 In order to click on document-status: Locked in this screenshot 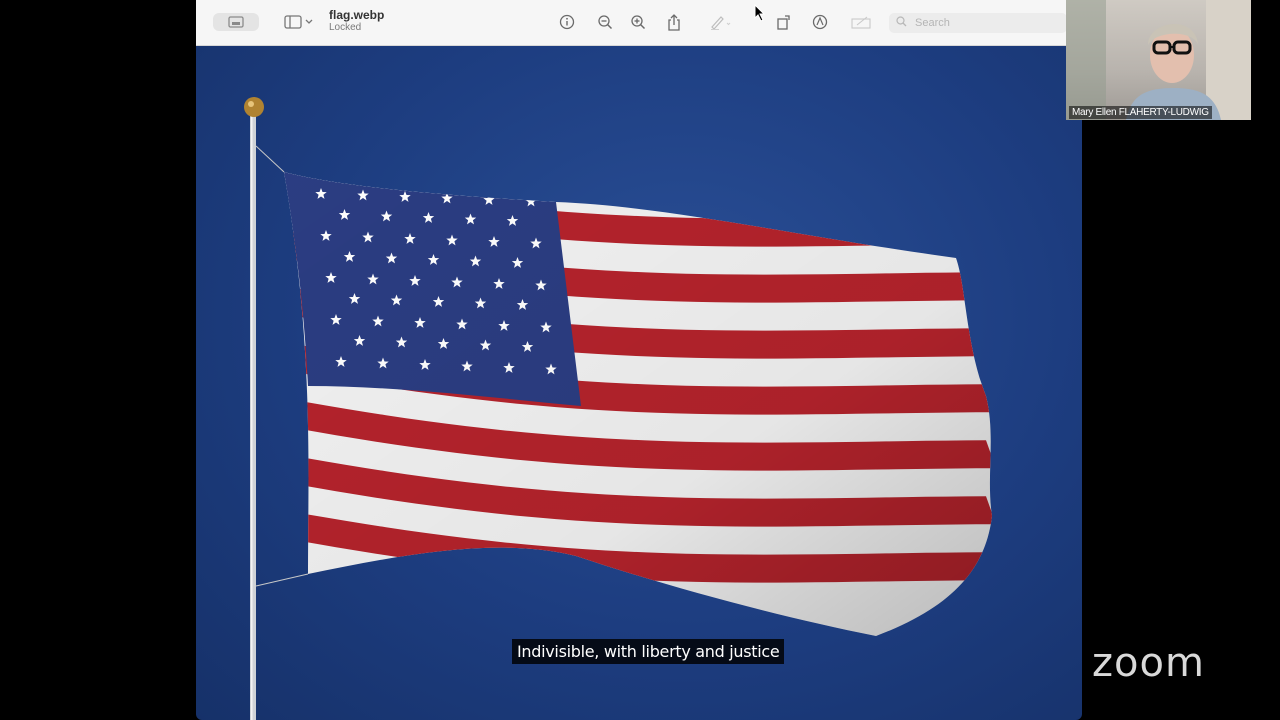, I will do `click(345, 28)`.